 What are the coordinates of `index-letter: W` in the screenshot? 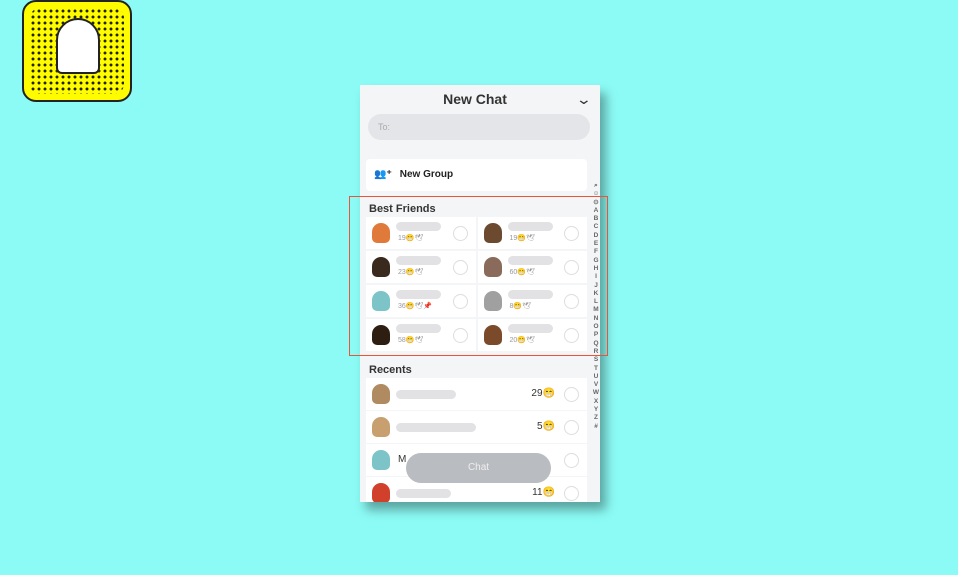 It's located at (596, 393).